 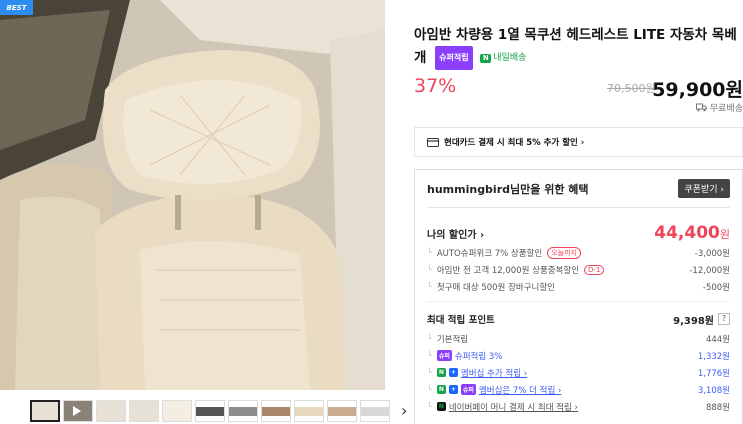 I want to click on naver-pay-icon: N, so click(x=441, y=406).